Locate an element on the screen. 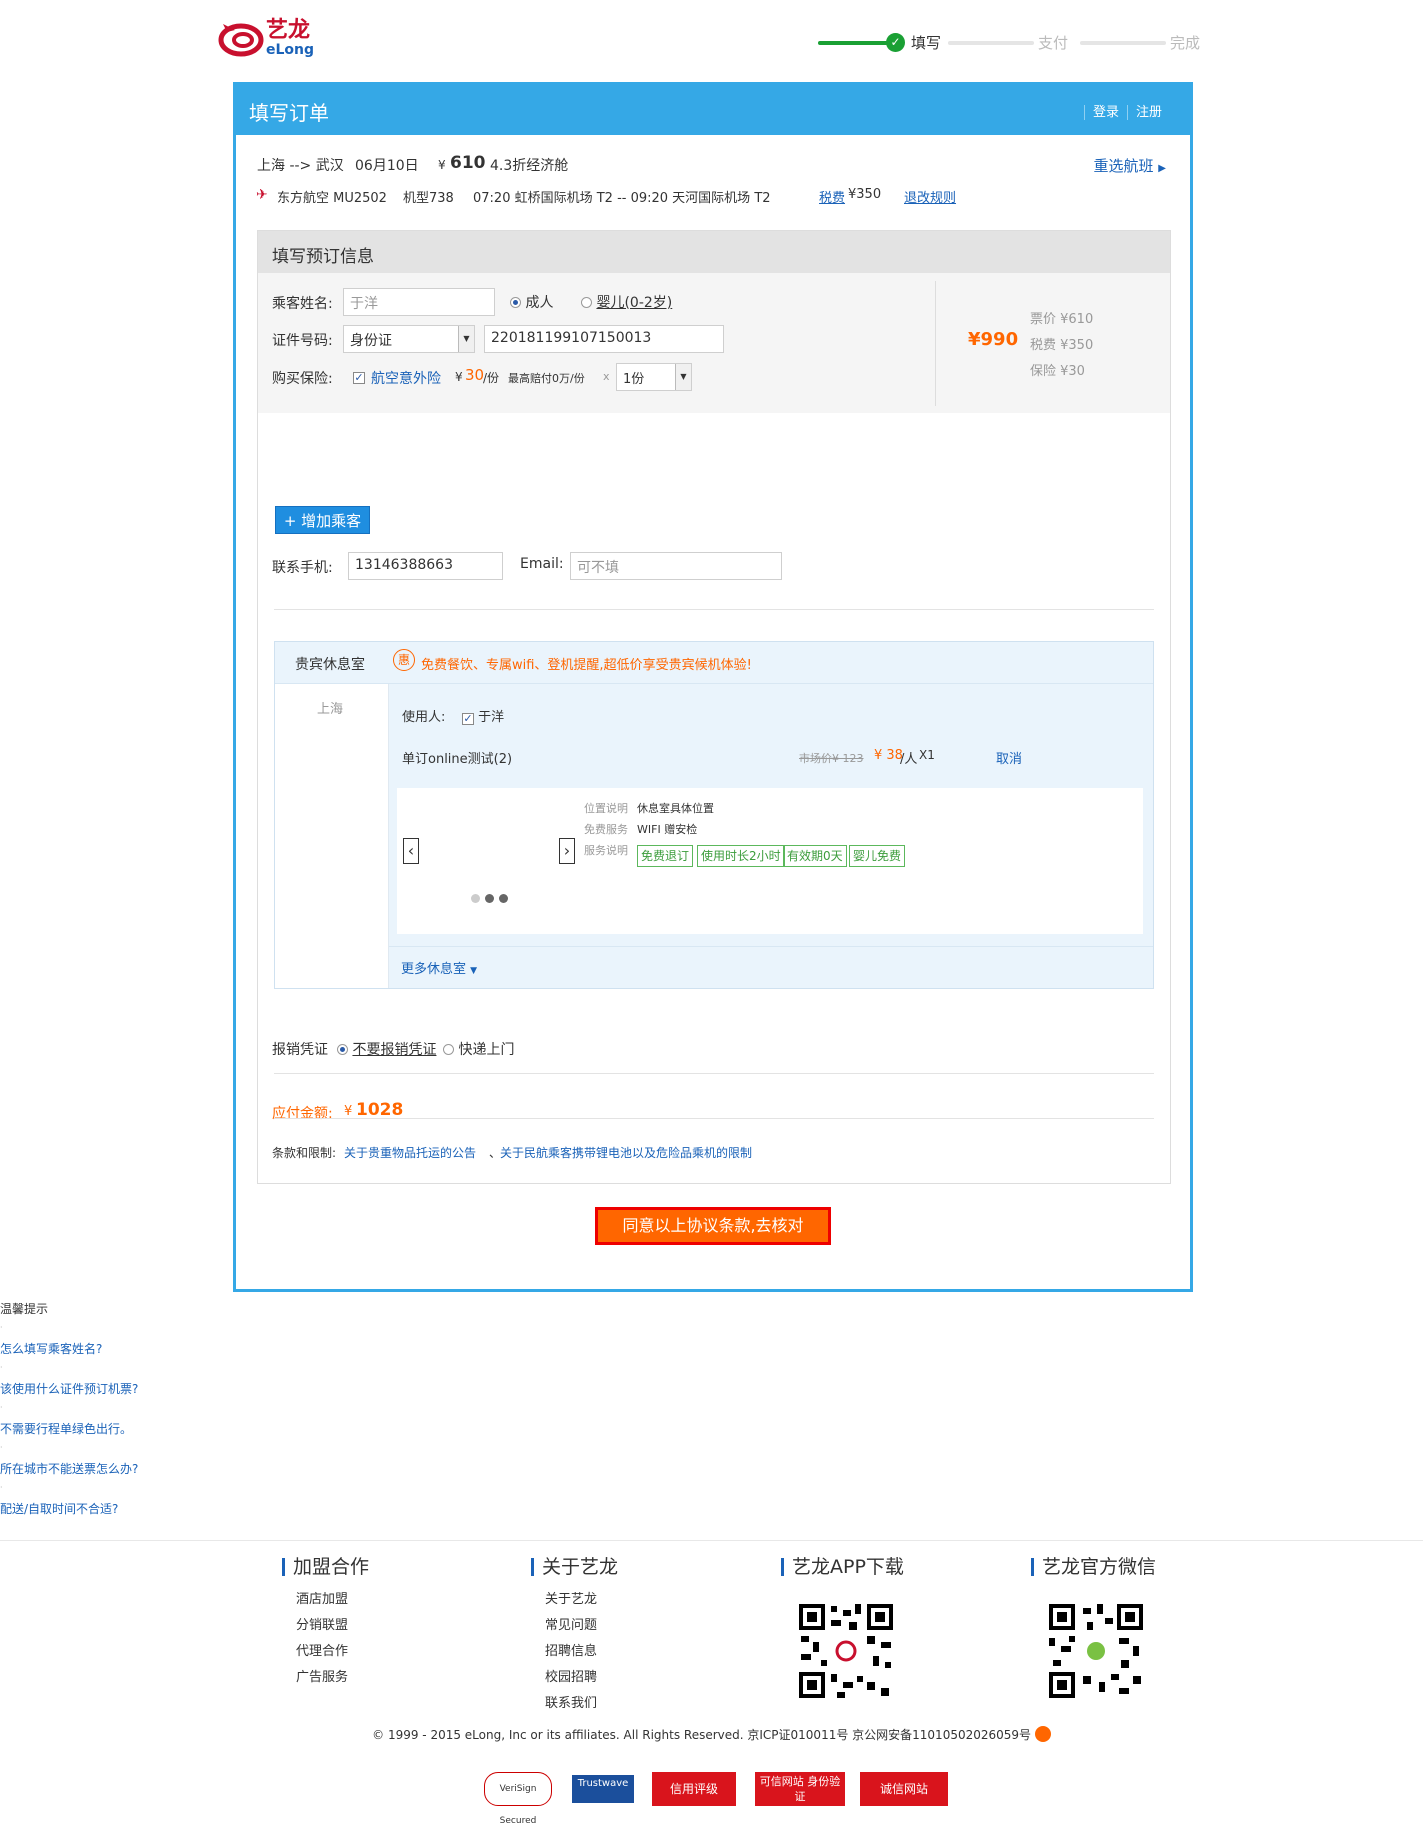 The width and height of the screenshot is (1423, 1834). lounge-price: ¥ 38 is located at coordinates (888, 755).